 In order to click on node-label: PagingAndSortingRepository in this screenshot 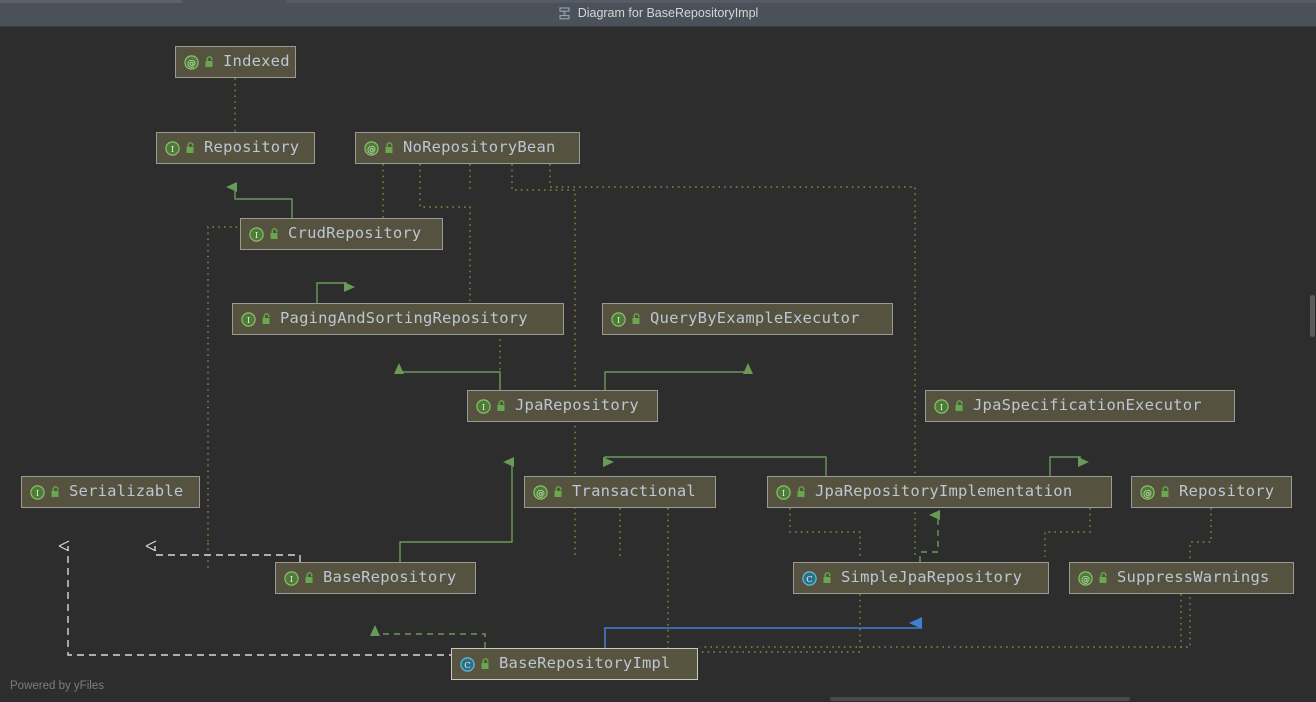, I will do `click(404, 318)`.